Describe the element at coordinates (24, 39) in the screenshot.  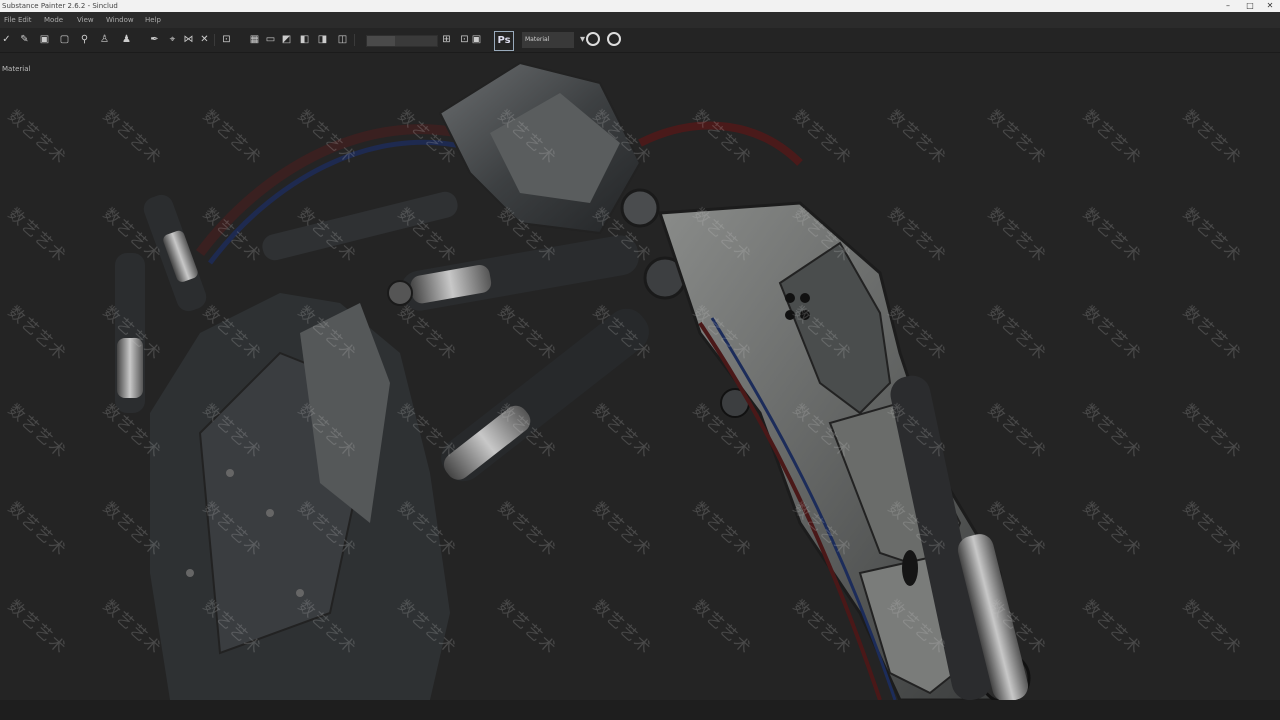
I see `eraser-icon: ✎` at that location.